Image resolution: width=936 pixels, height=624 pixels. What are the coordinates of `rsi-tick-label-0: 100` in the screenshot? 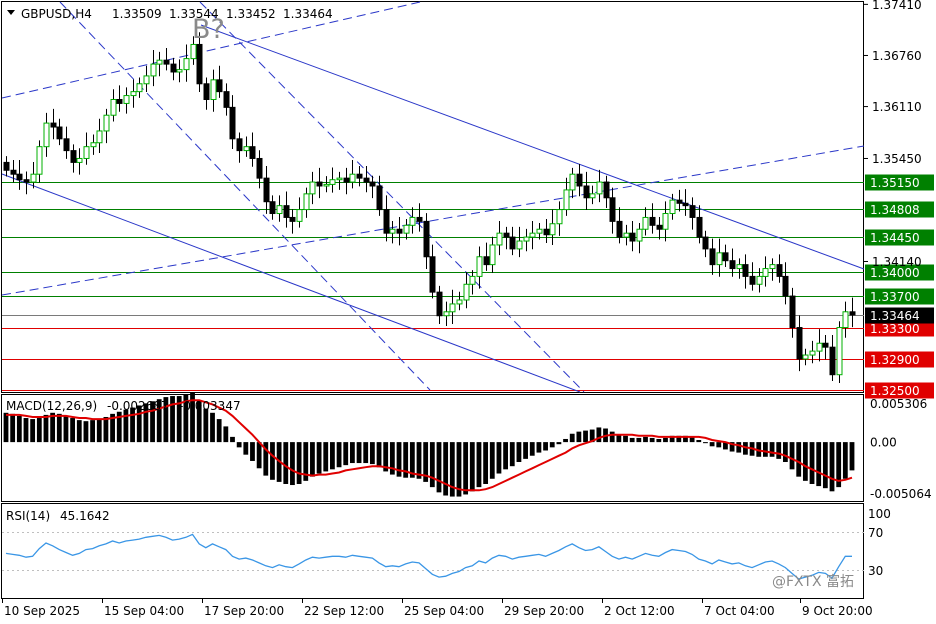 It's located at (879, 514).